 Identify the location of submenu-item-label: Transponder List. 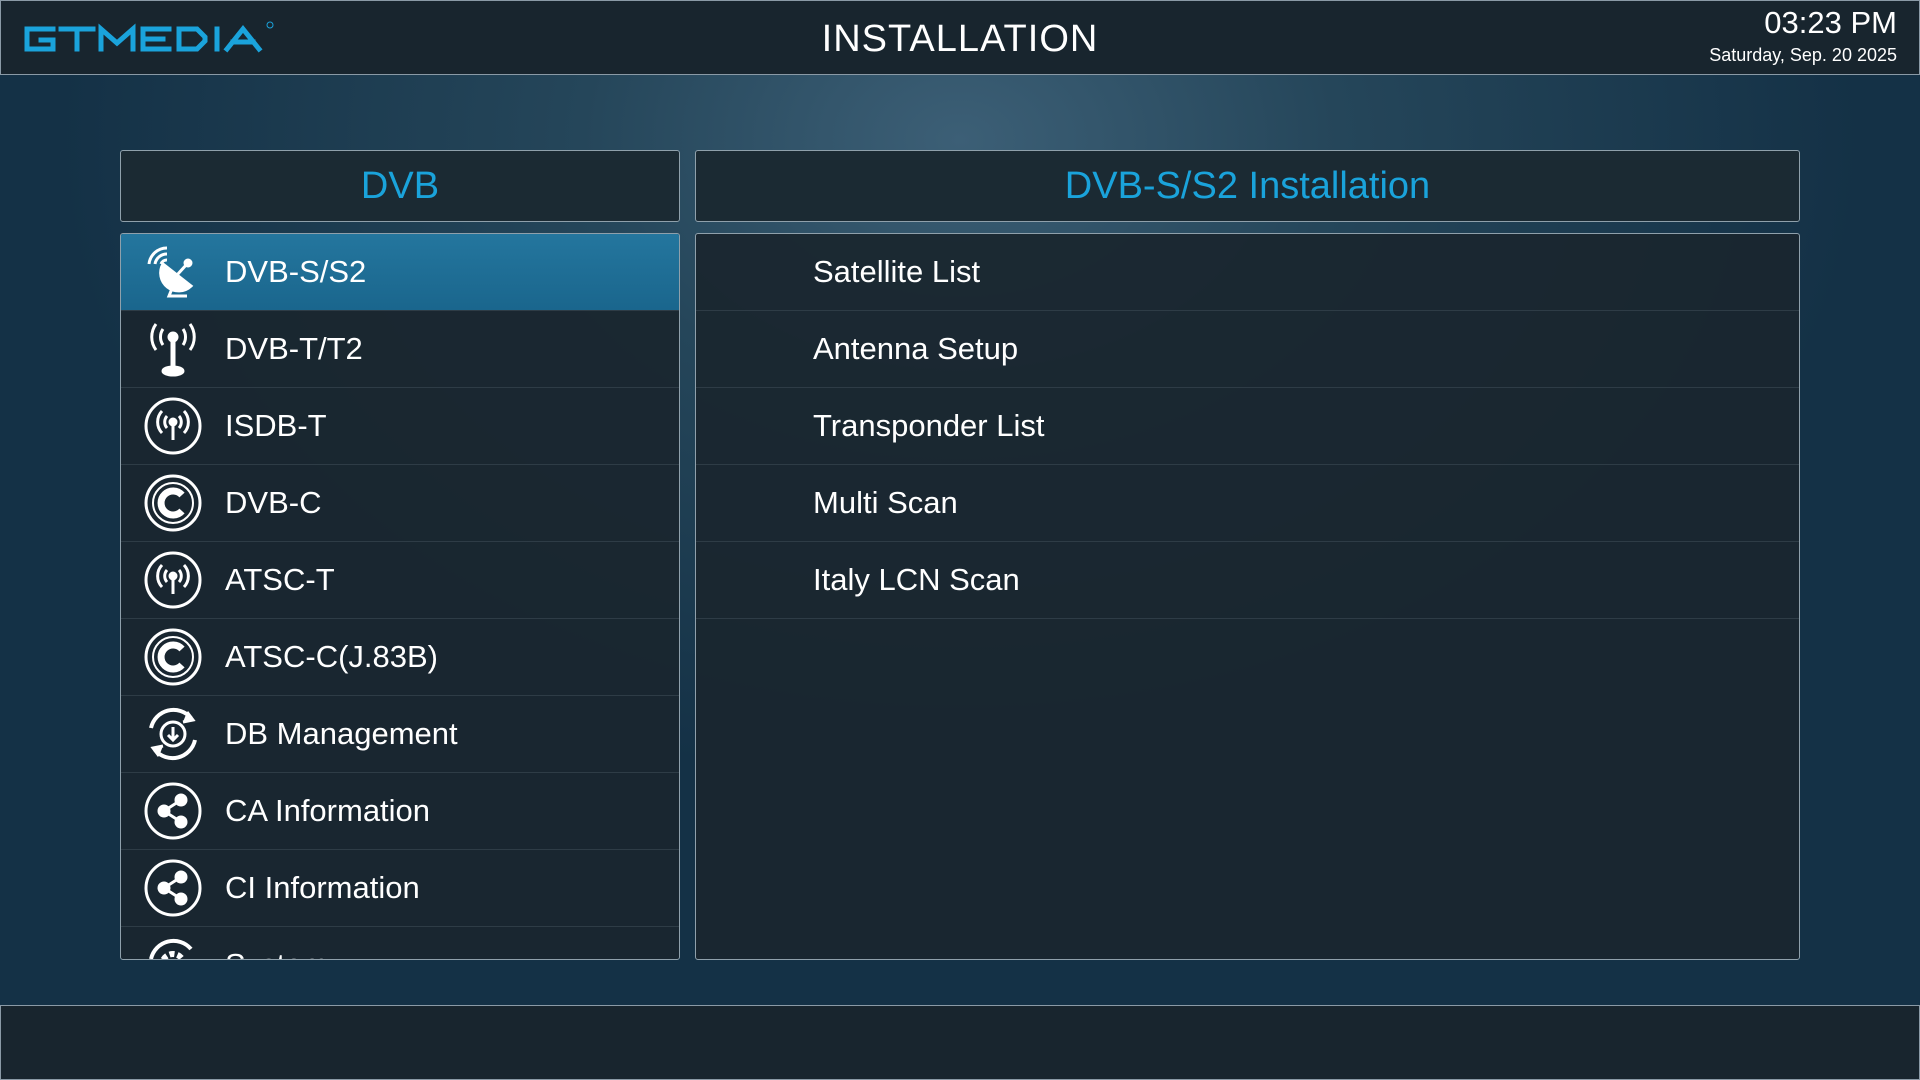
(929, 425).